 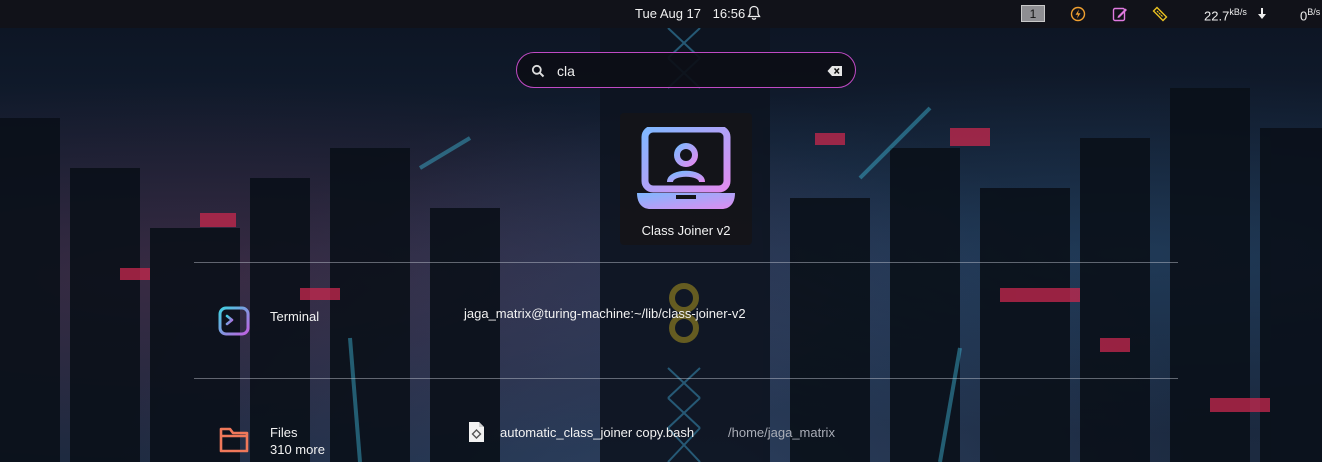 What do you see at coordinates (1217, 16) in the screenshot?
I see `download-rate-value: 22.7` at bounding box center [1217, 16].